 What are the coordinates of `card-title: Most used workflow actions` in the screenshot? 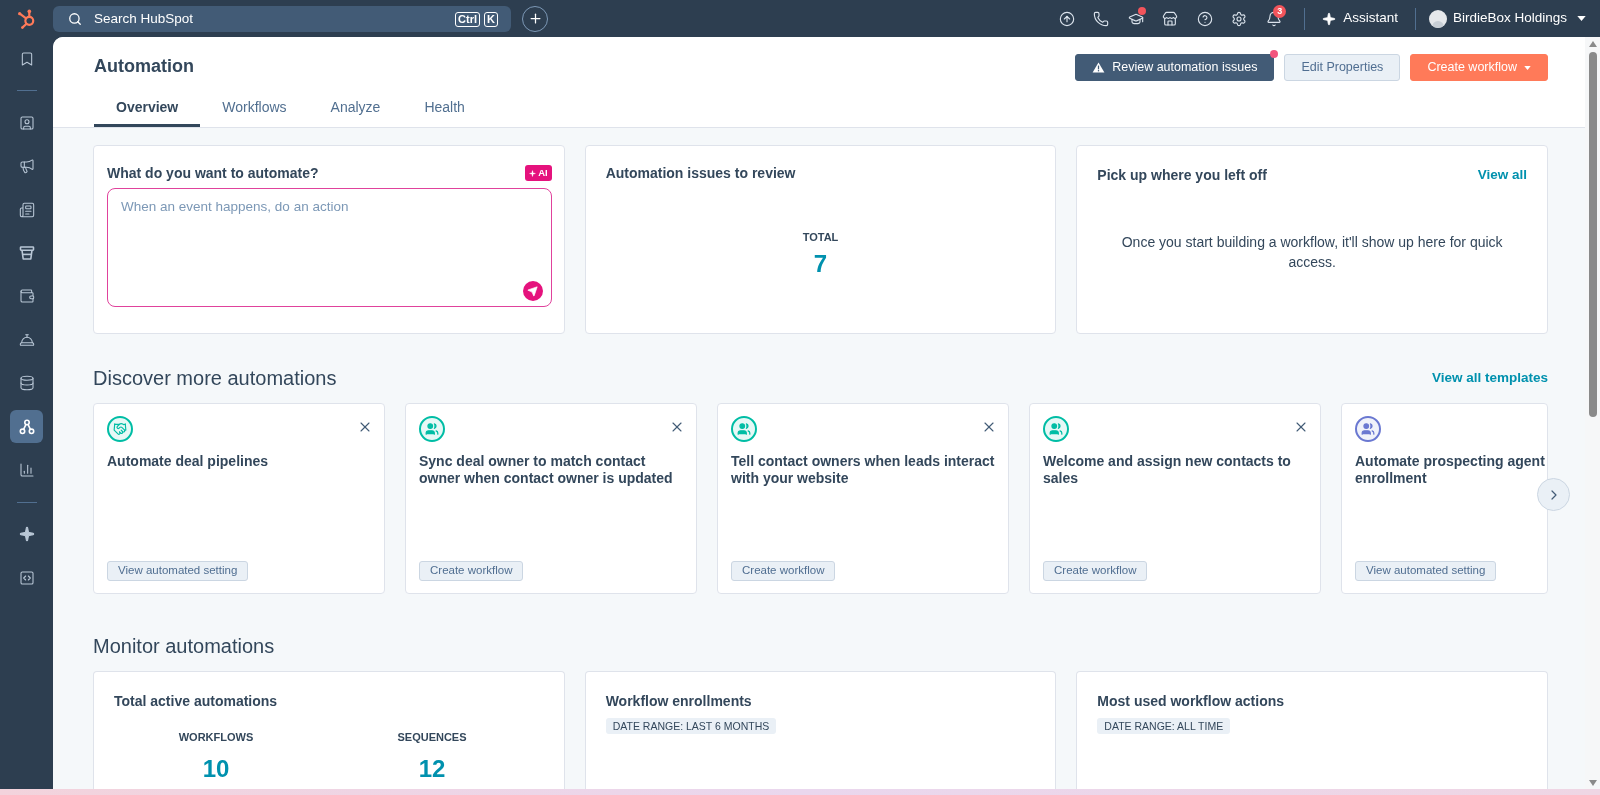 It's located at (1191, 701).